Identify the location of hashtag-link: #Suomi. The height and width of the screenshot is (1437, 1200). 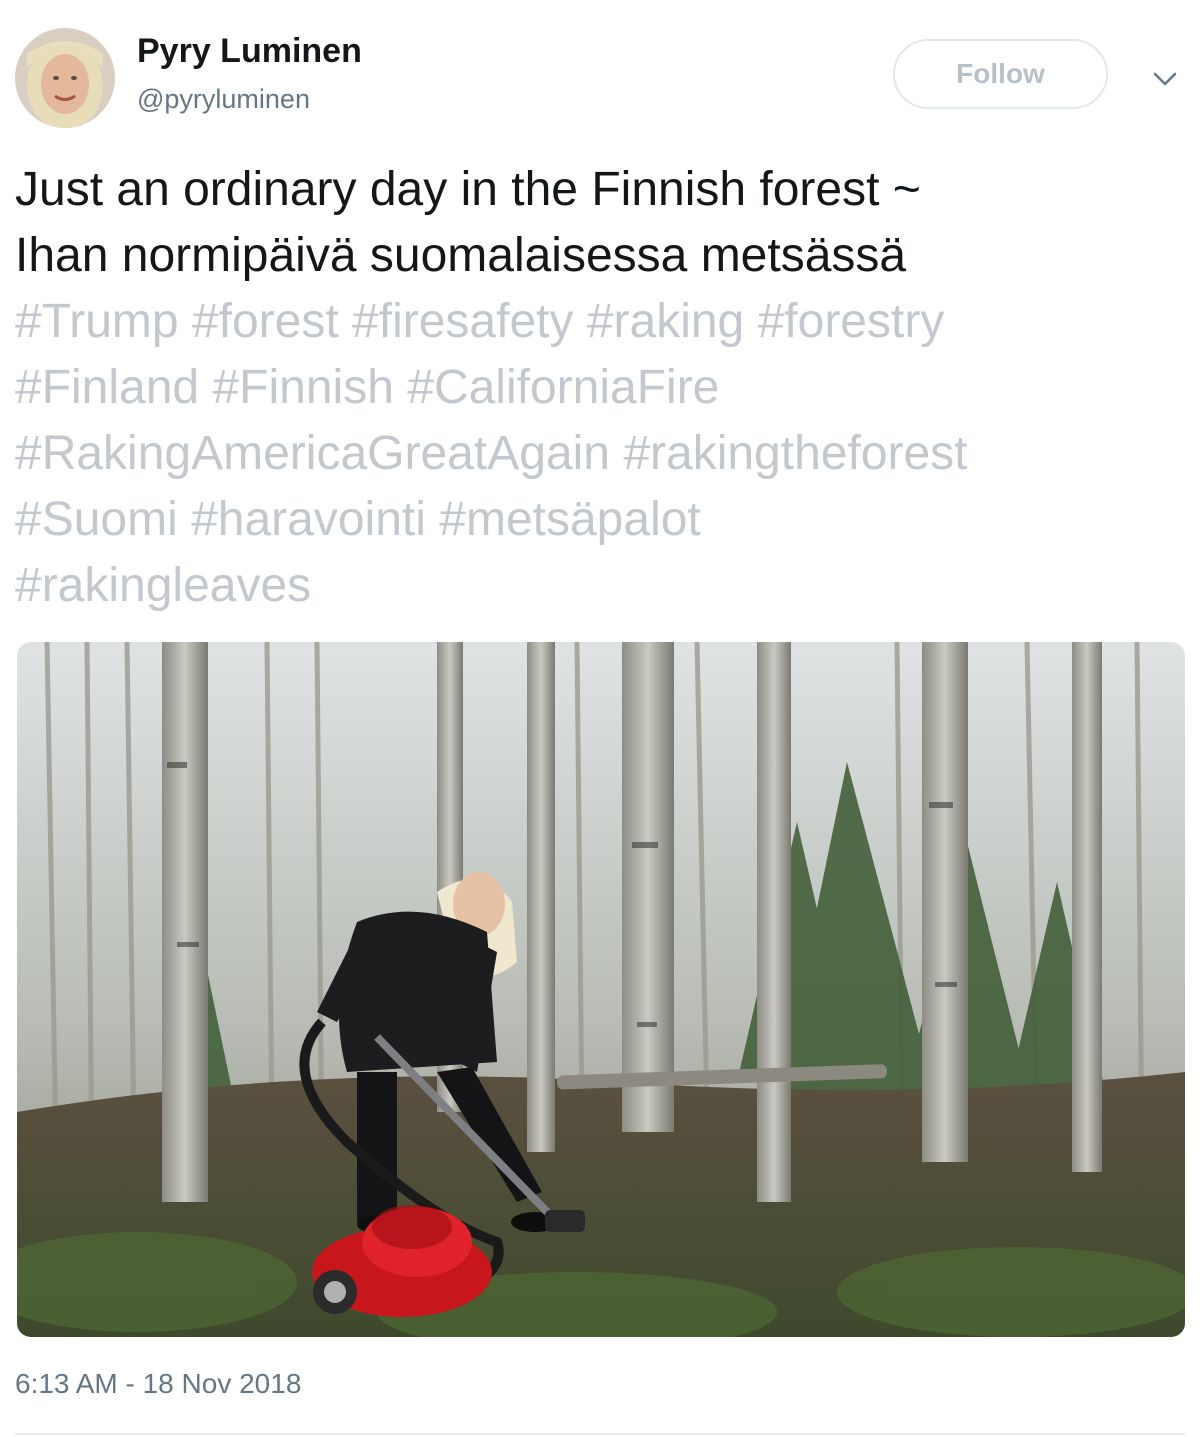
(96, 519).